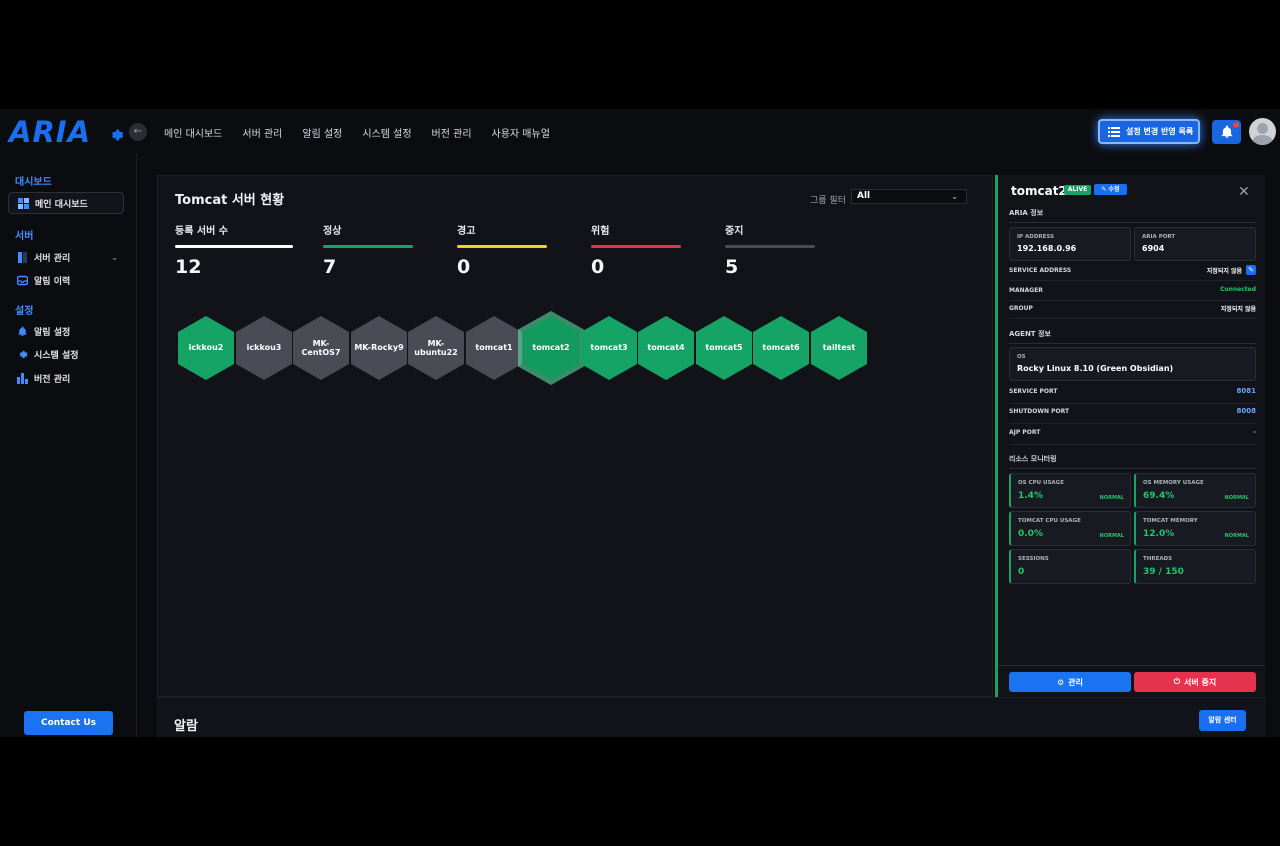  I want to click on server-hex-tomcat4: tomcat4, so click(666, 348).